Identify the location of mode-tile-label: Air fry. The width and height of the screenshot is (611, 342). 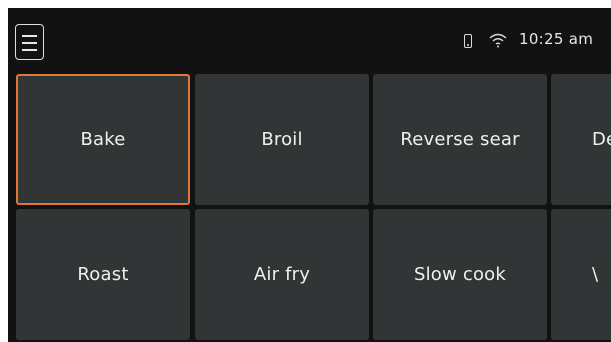
(282, 274).